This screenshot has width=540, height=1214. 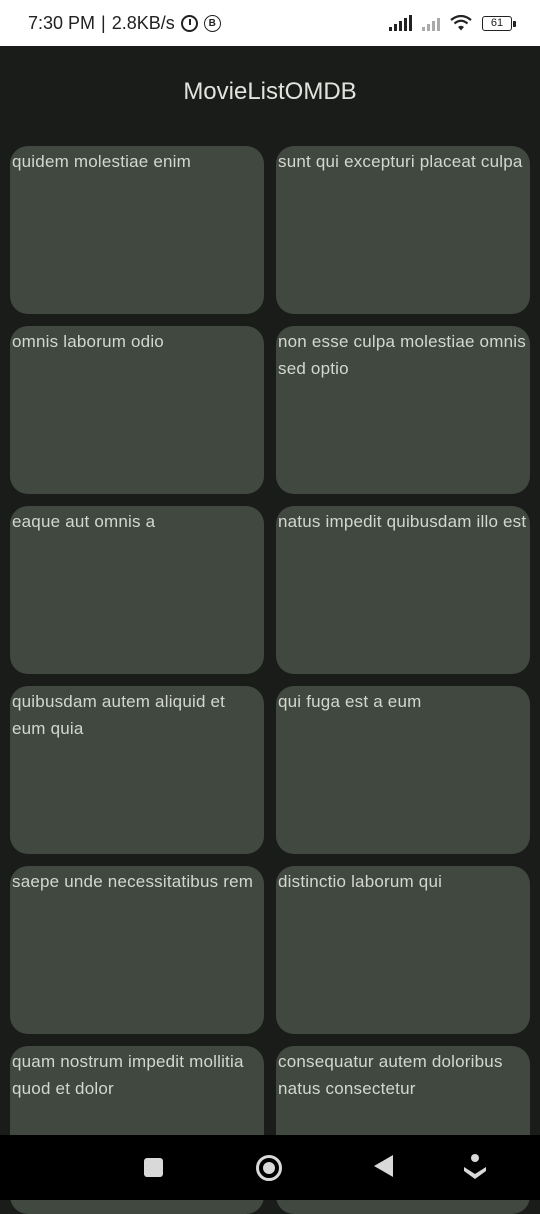 I want to click on status-bar: 7:30 PM | 2.8KB/s B 61, so click(x=270, y=23).